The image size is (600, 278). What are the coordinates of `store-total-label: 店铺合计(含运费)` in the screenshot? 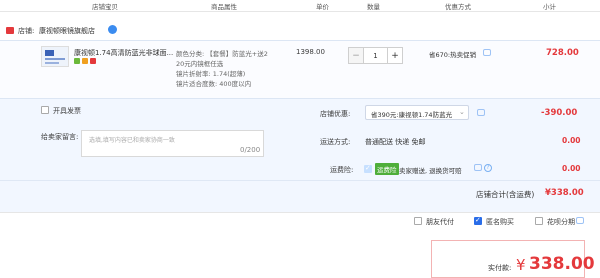 It's located at (505, 194).